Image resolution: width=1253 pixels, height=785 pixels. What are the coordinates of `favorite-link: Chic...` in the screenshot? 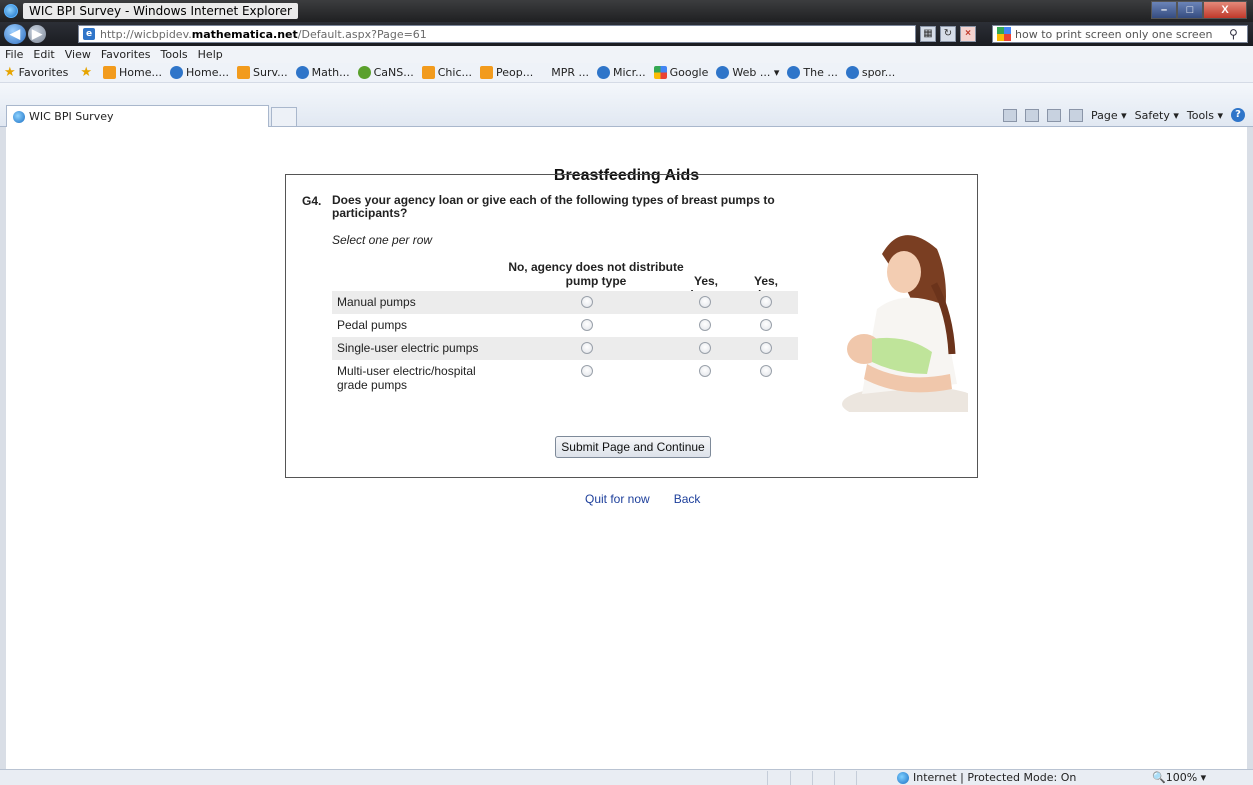 It's located at (446, 72).